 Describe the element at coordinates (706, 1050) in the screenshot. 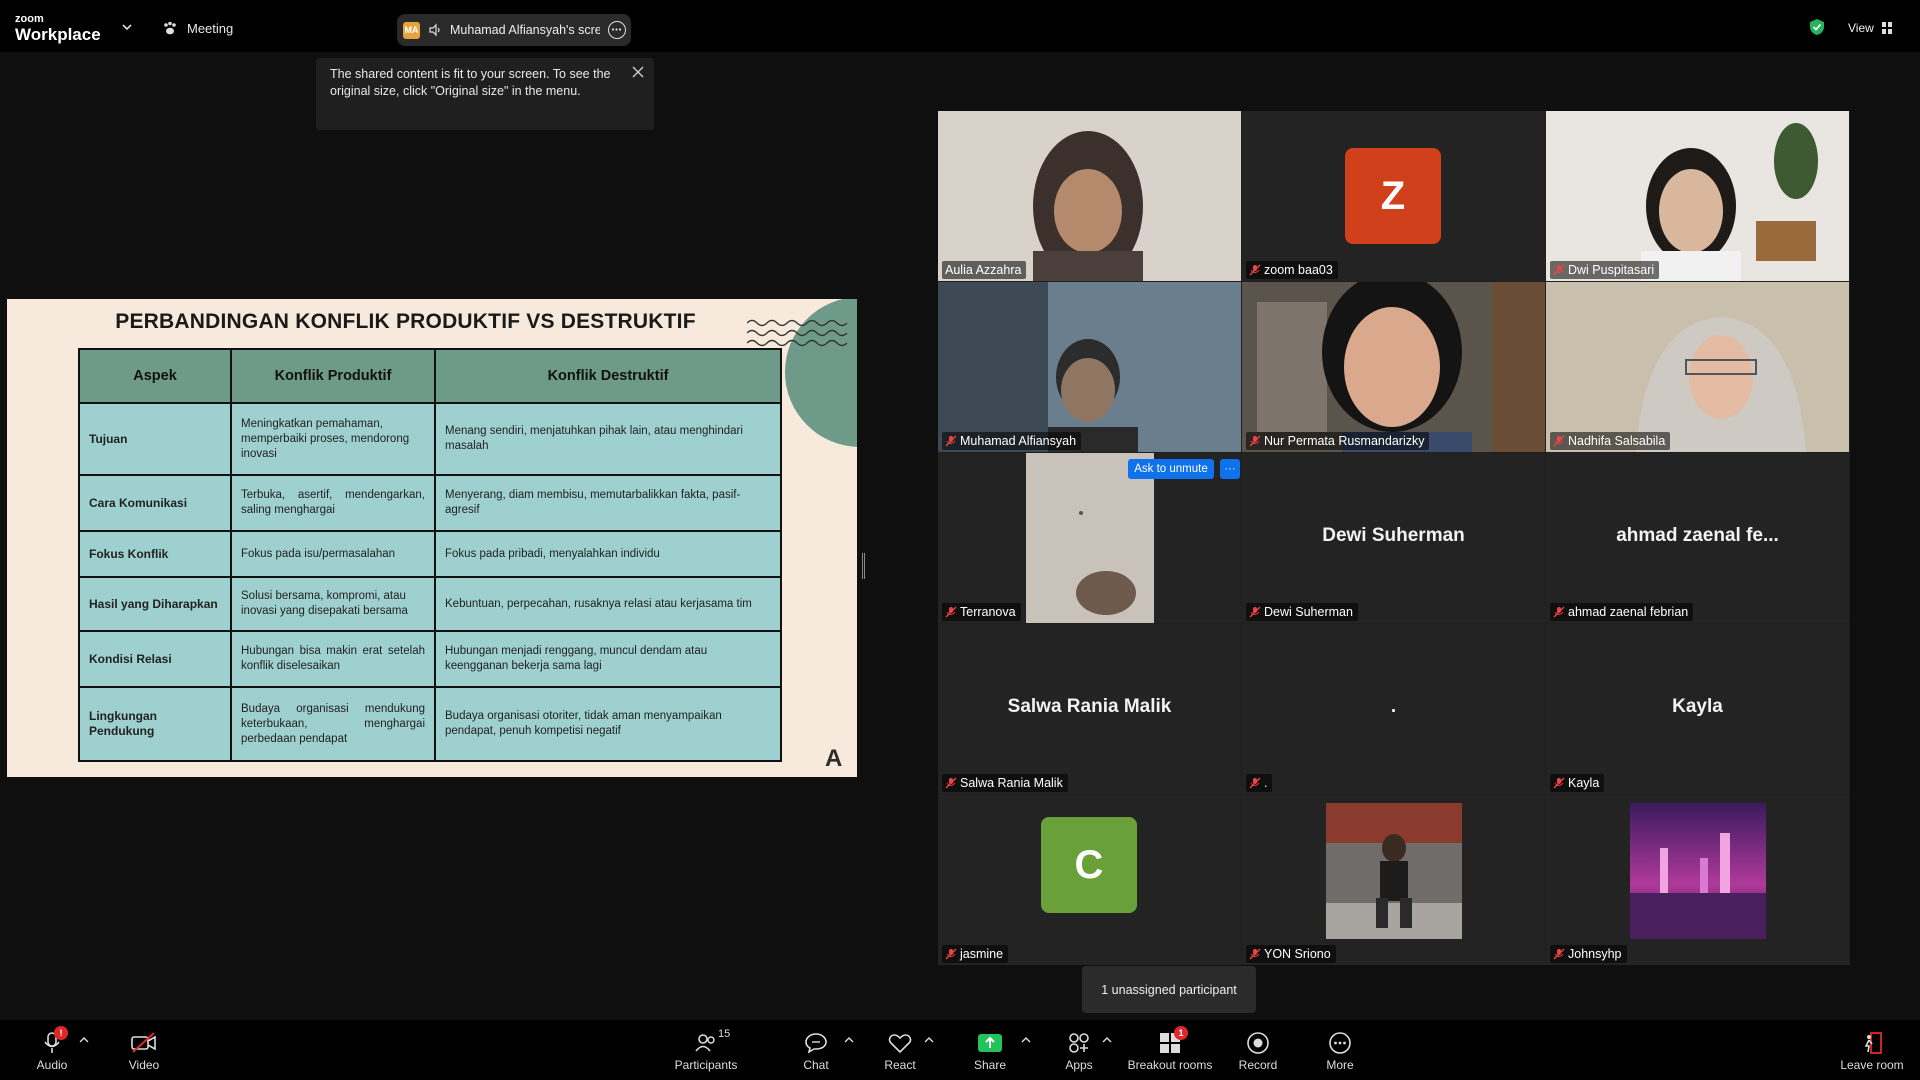

I see `participants-button: 15 Participants` at that location.